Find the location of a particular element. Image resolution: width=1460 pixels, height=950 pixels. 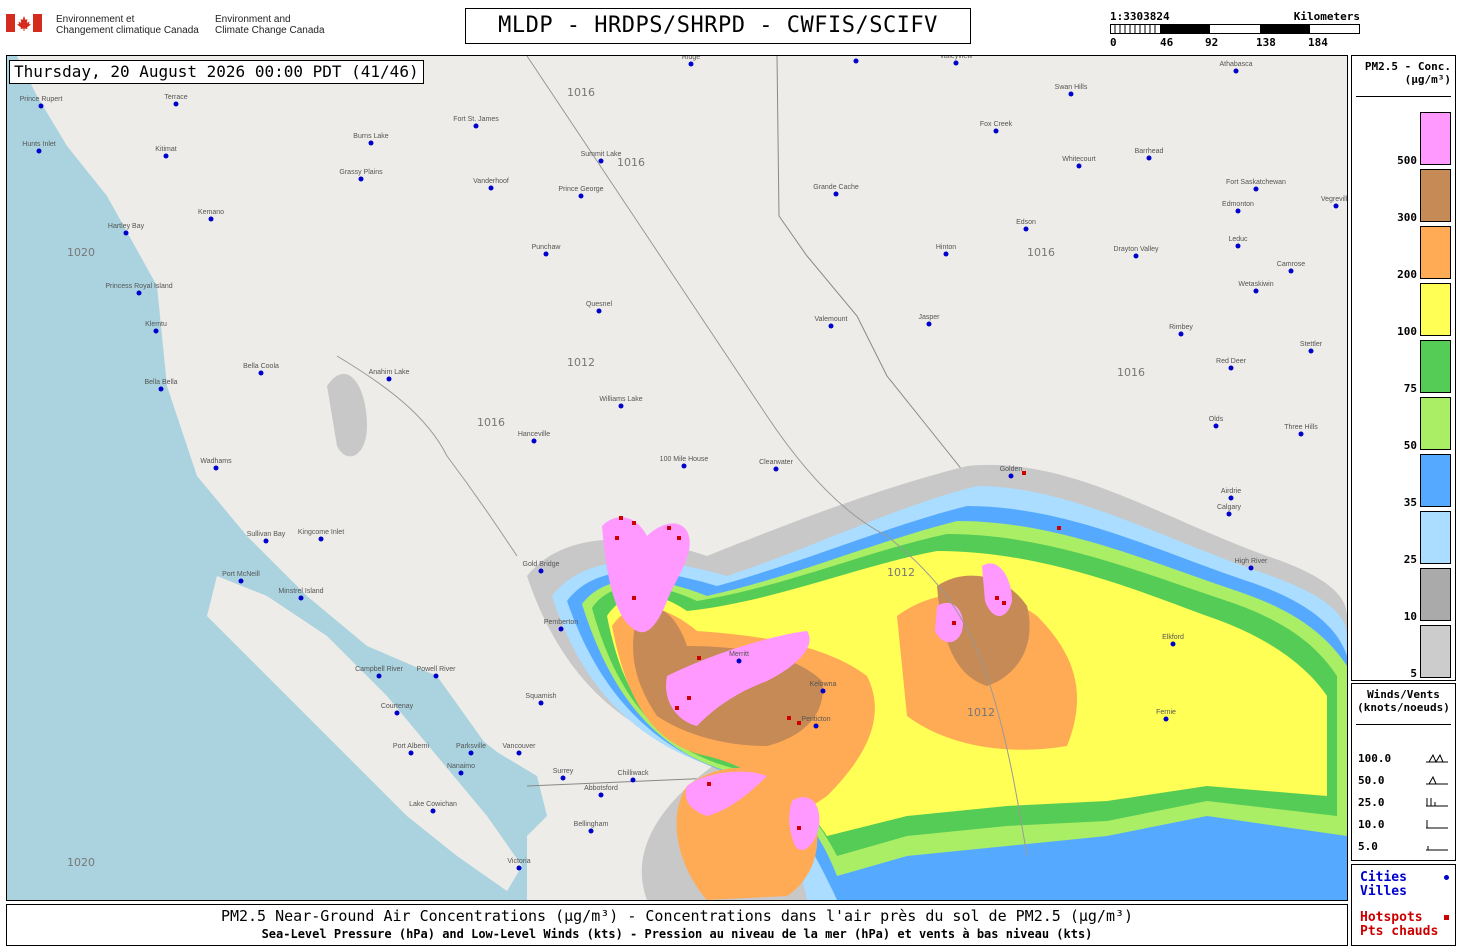

scale-ratio: 1:3303824 is located at coordinates (1140, 16).